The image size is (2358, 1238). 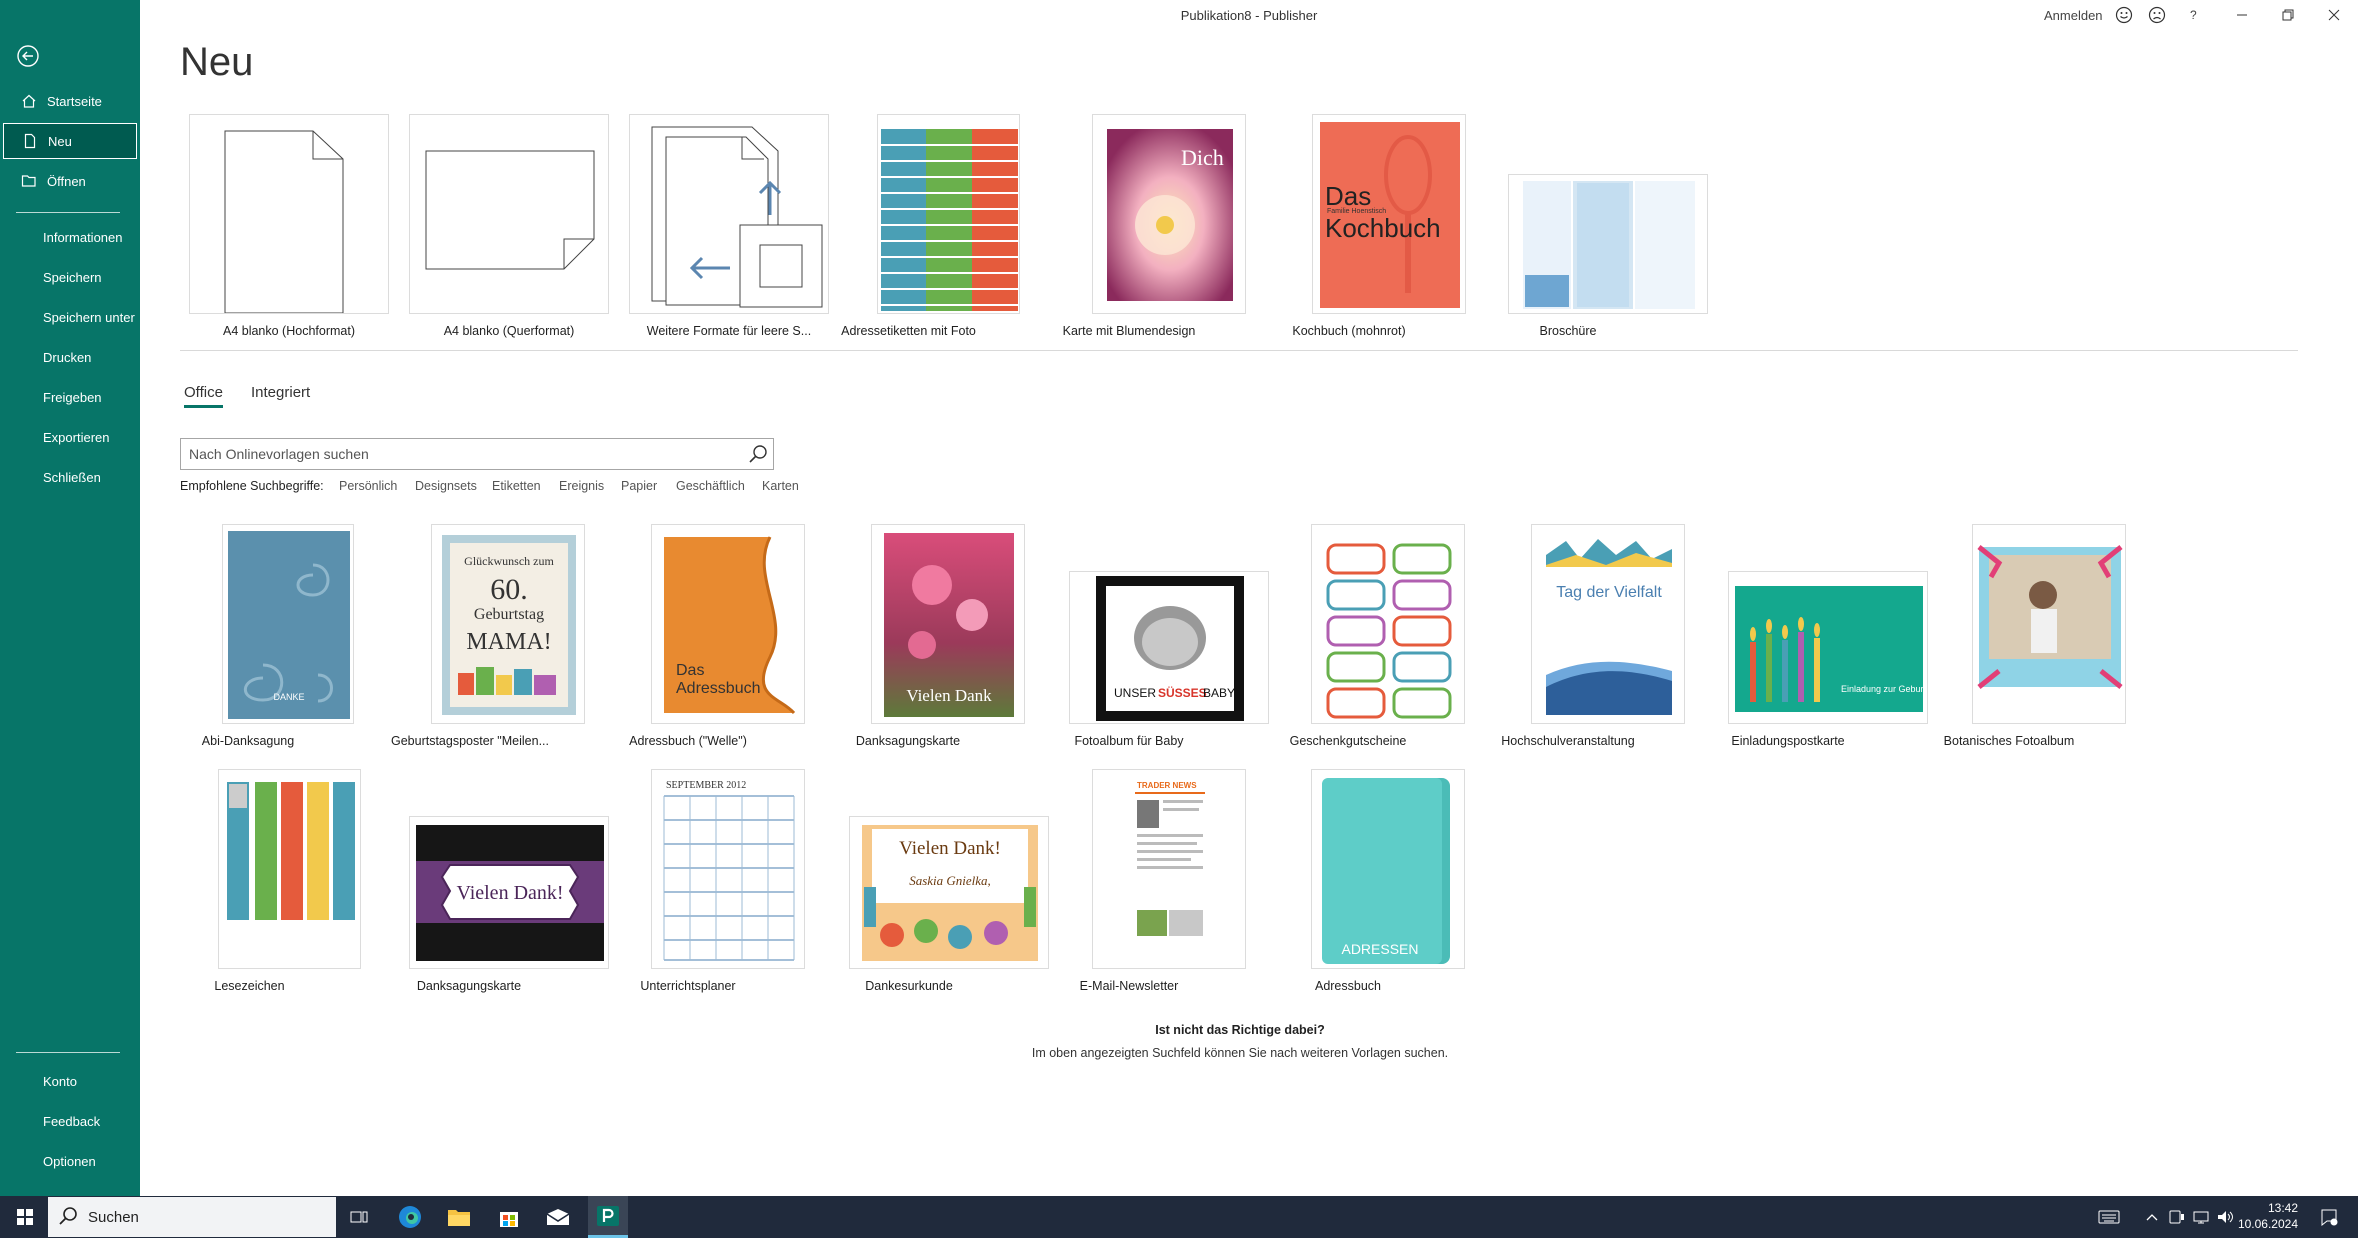 What do you see at coordinates (2073, 15) in the screenshot?
I see `signin-button: Anmelden` at bounding box center [2073, 15].